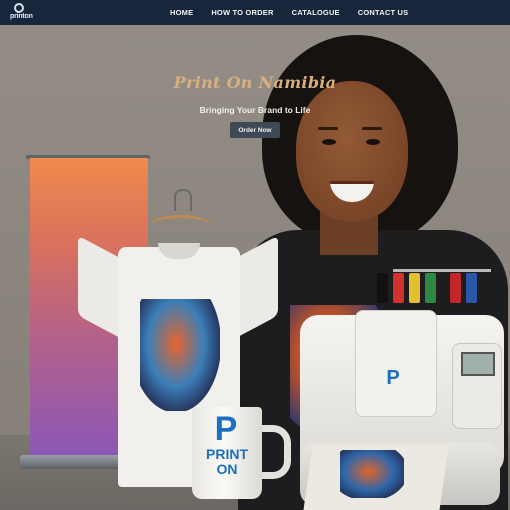  What do you see at coordinates (396, 363) in the screenshot?
I see `machine-head: P` at bounding box center [396, 363].